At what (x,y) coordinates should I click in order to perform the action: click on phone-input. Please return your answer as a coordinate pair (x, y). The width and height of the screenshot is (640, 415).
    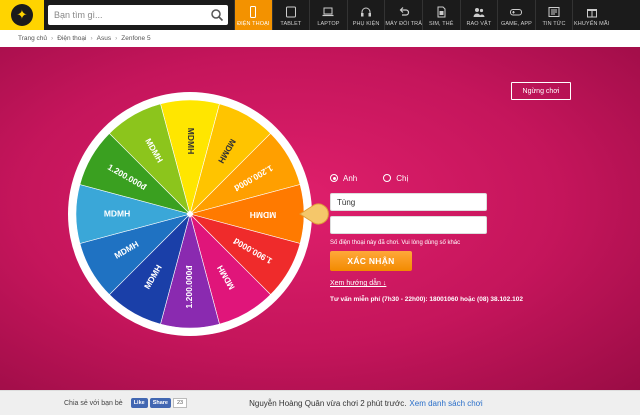
    Looking at the image, I should click on (408, 225).